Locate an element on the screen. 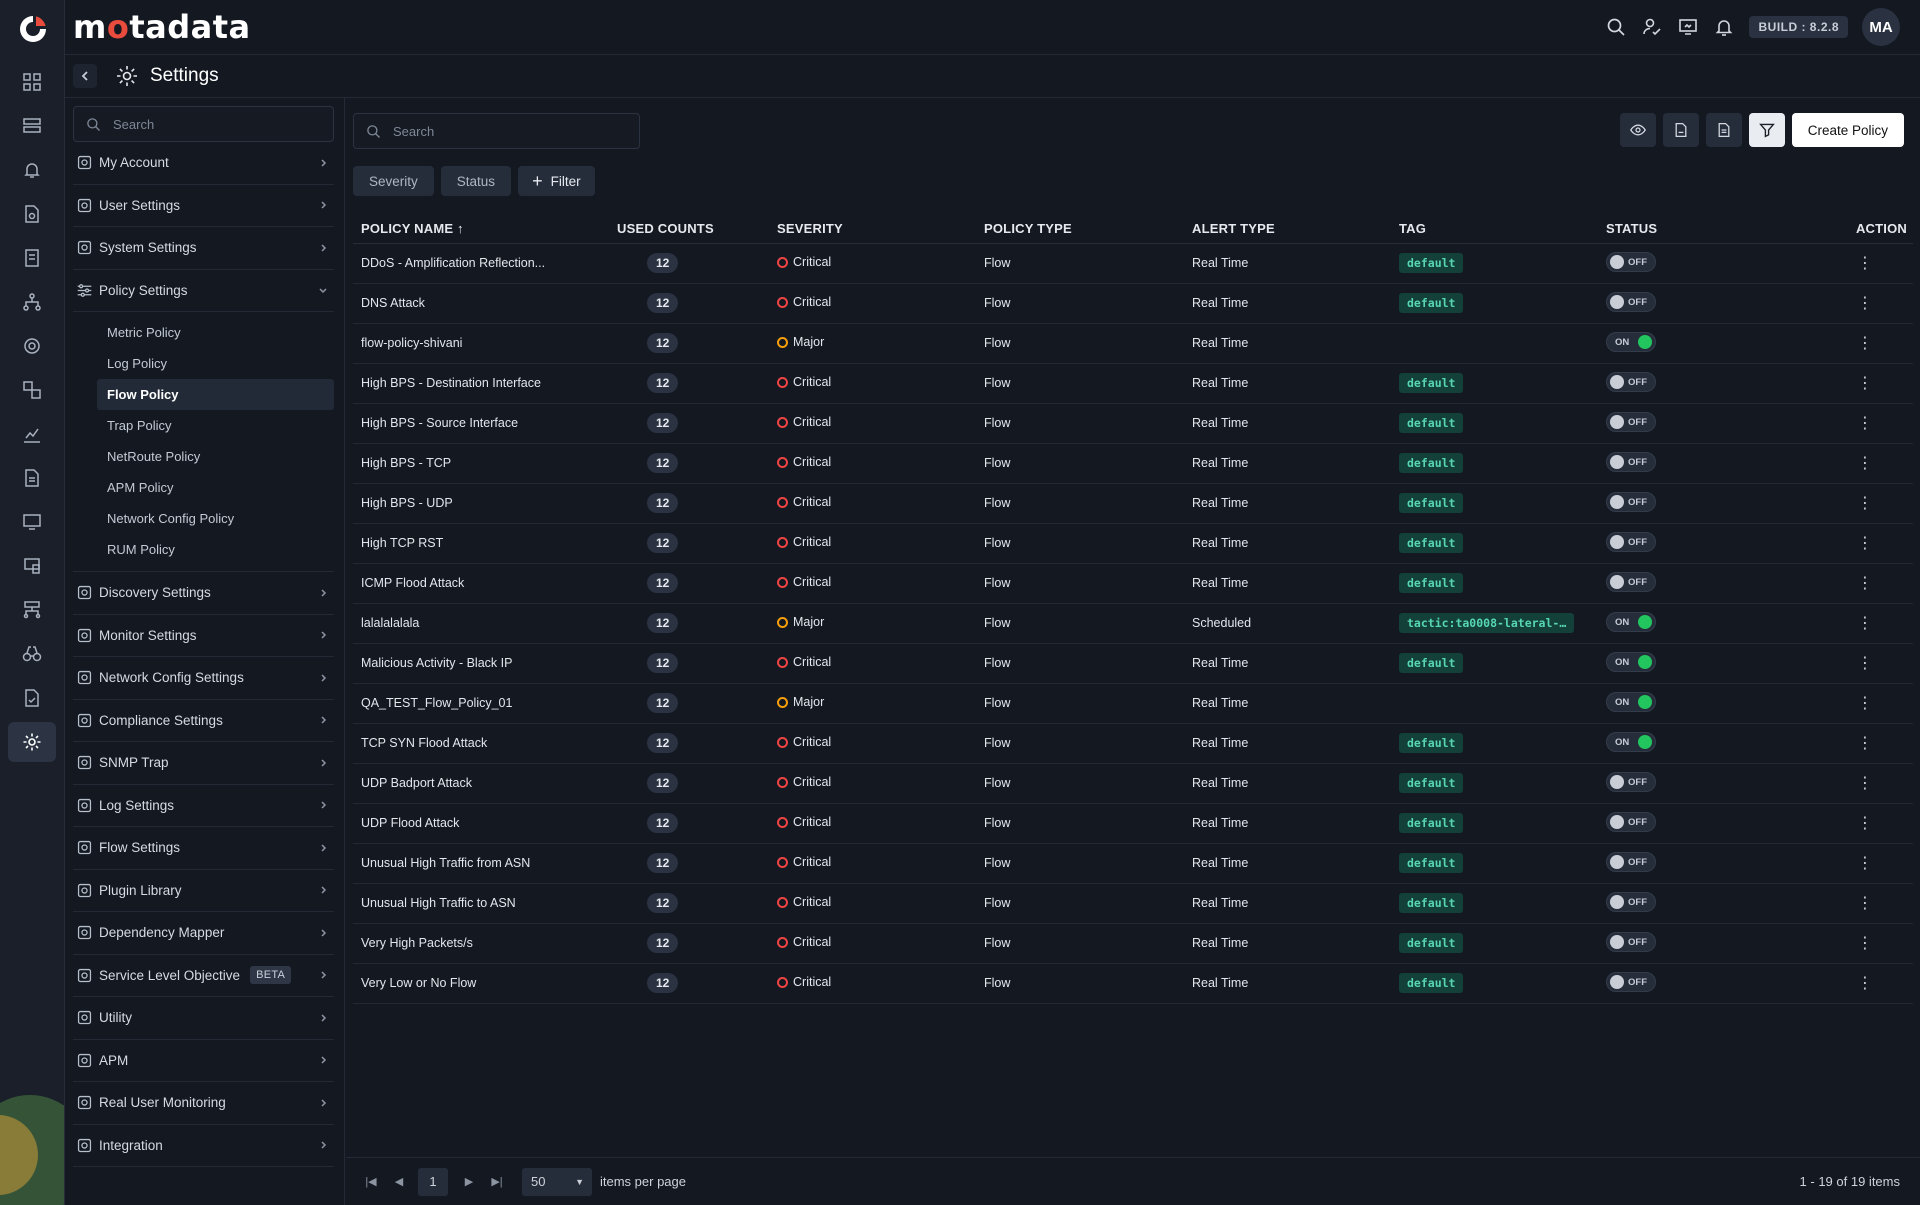 Image resolution: width=1920 pixels, height=1205 pixels. policy-name-cell: Very Low or No Flow is located at coordinates (481, 983).